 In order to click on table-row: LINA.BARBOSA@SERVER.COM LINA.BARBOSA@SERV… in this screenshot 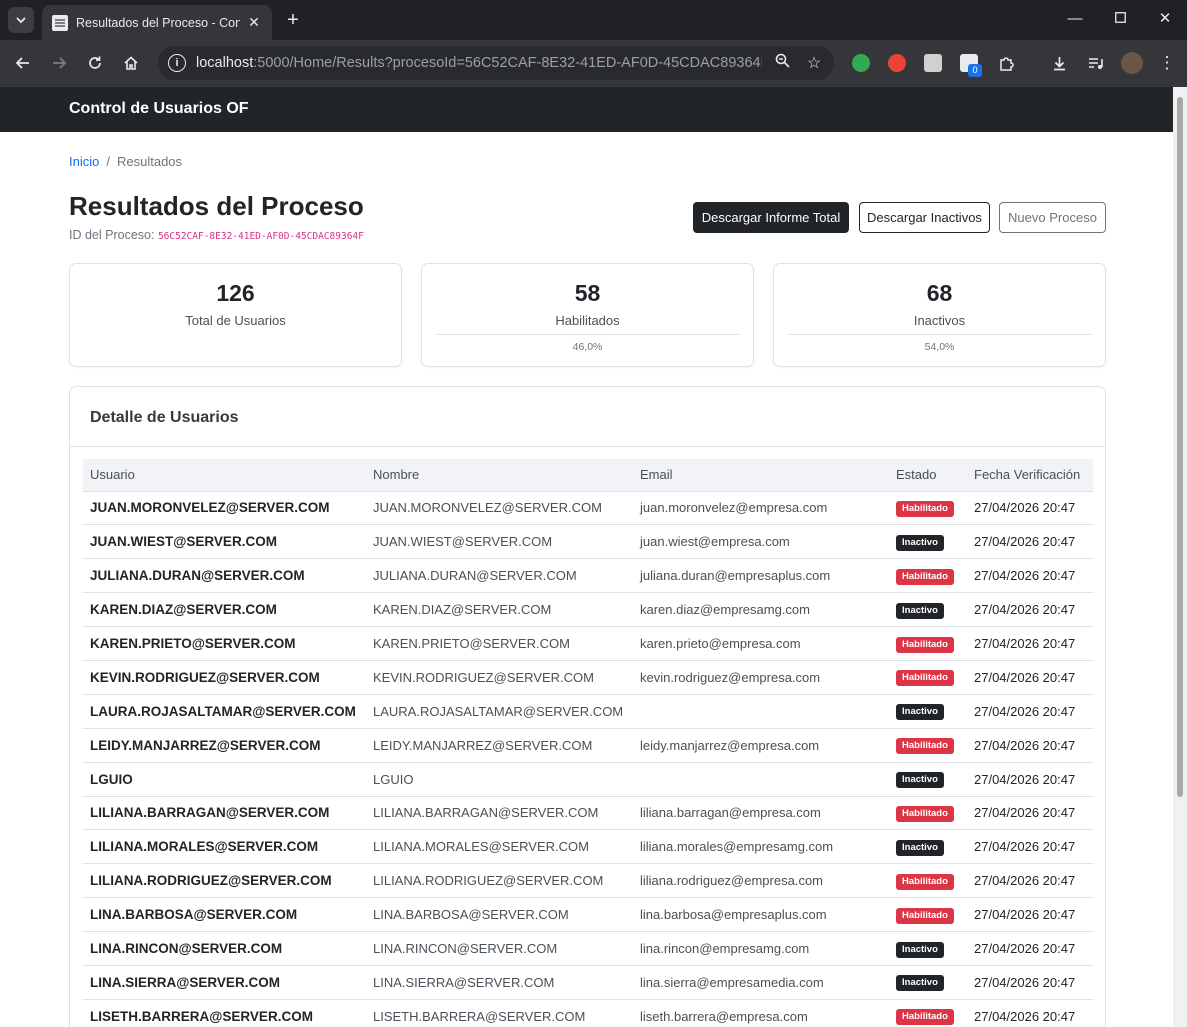, I will do `click(588, 915)`.